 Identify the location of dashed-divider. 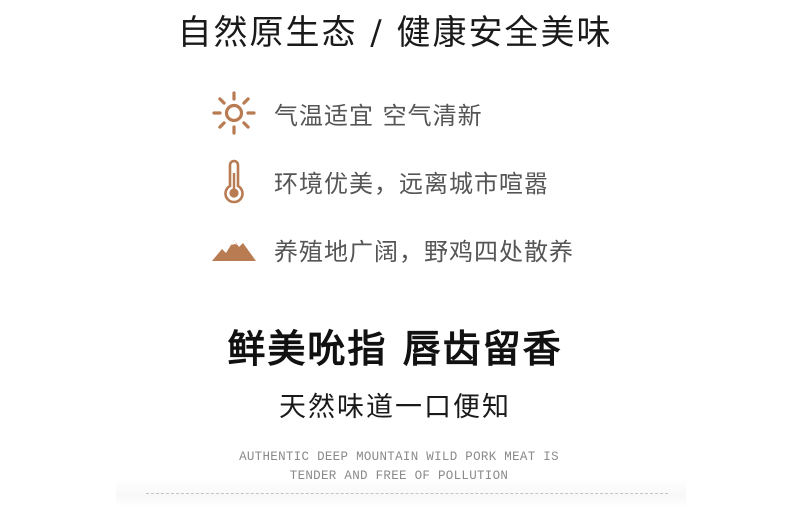
(407, 493).